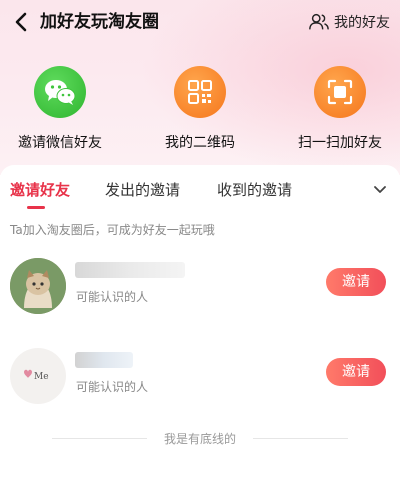 Image resolution: width=400 pixels, height=497 pixels. I want to click on invite-hint: Ta加入淘友圈后，可成为好友一起玩哦, so click(112, 230).